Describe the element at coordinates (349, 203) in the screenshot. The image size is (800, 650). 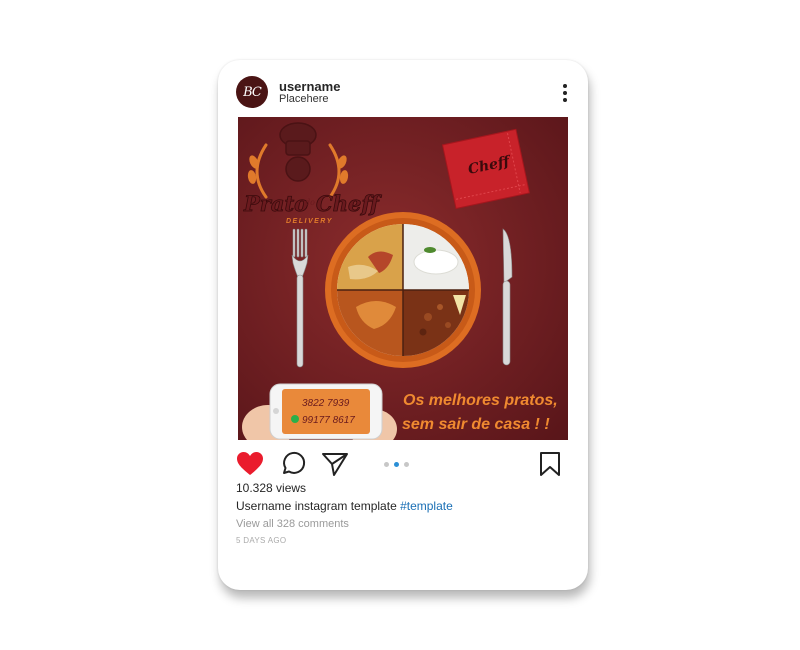
I see `brand-logo-second: Cheff` at that location.